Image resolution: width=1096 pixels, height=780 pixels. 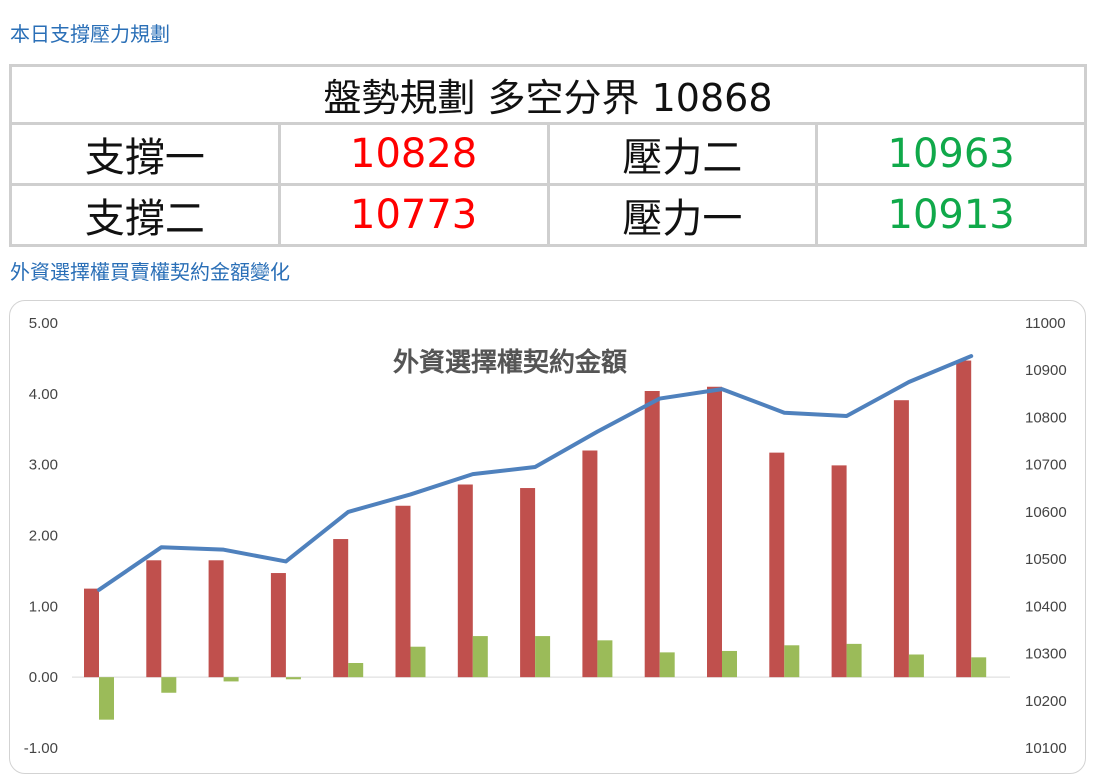 What do you see at coordinates (951, 215) in the screenshot?
I see `pressure-value: 10913` at bounding box center [951, 215].